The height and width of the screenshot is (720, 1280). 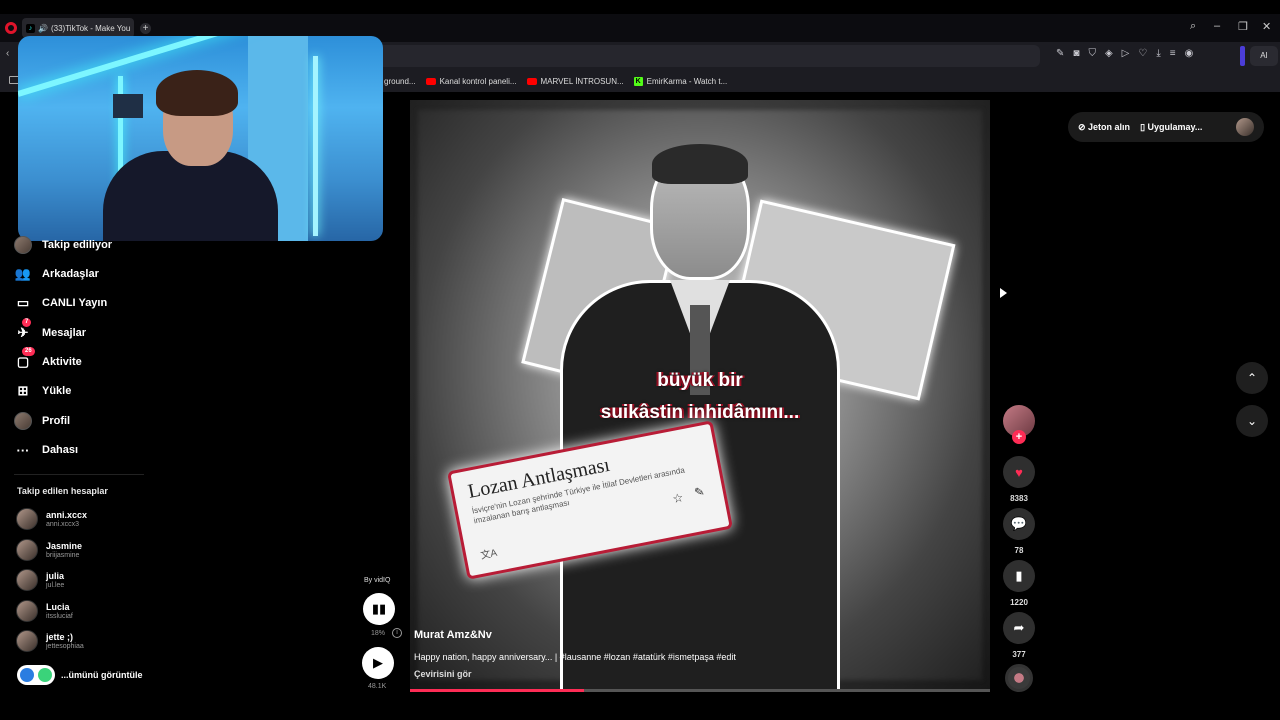 What do you see at coordinates (197, 93) in the screenshot?
I see `webcam-person-hair` at bounding box center [197, 93].